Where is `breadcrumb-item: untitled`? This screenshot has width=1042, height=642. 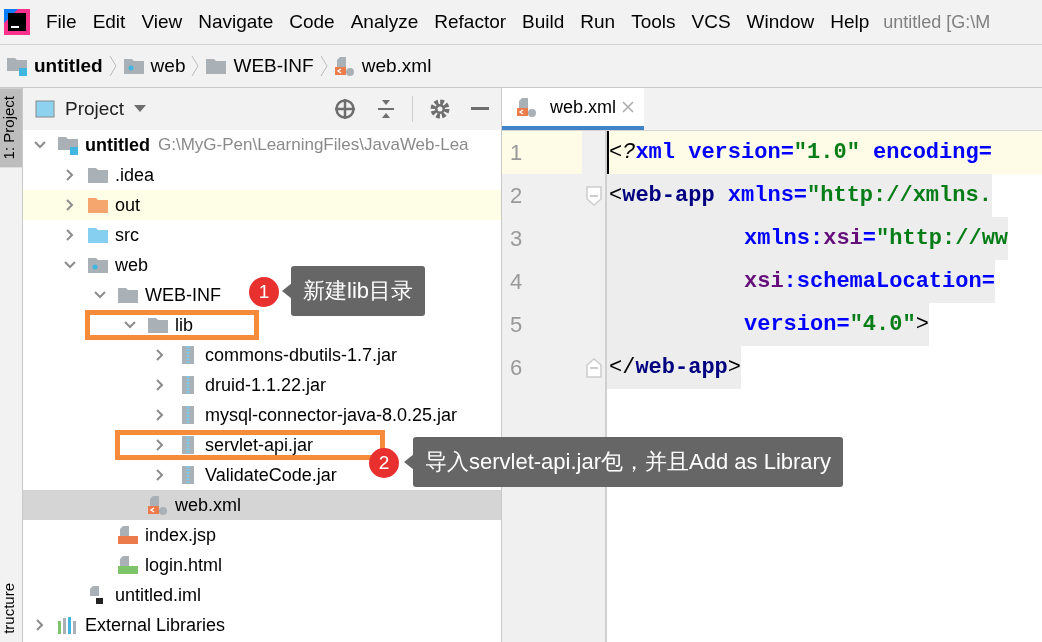
breadcrumb-item: untitled is located at coordinates (68, 66).